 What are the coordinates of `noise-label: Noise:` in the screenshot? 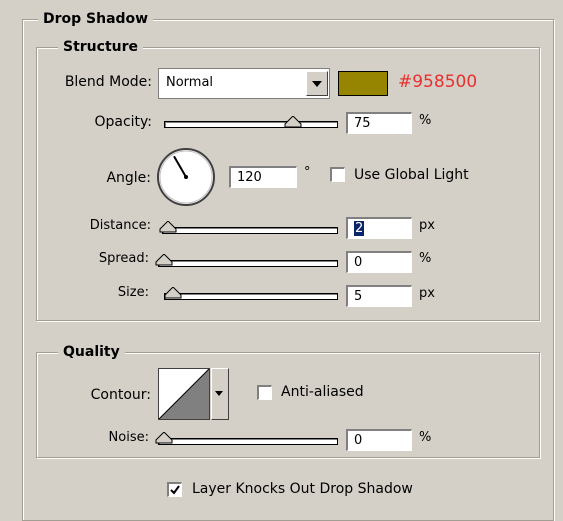 It's located at (128, 437).